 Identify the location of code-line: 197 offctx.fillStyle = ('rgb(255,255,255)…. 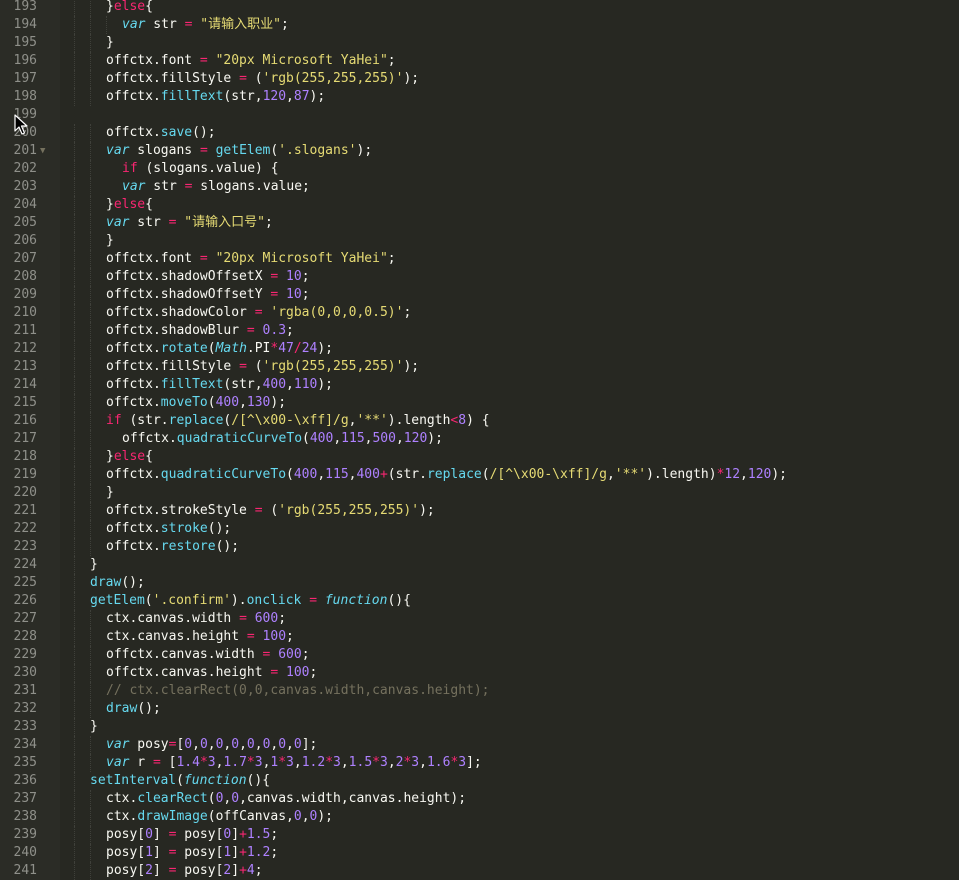
(479, 79).